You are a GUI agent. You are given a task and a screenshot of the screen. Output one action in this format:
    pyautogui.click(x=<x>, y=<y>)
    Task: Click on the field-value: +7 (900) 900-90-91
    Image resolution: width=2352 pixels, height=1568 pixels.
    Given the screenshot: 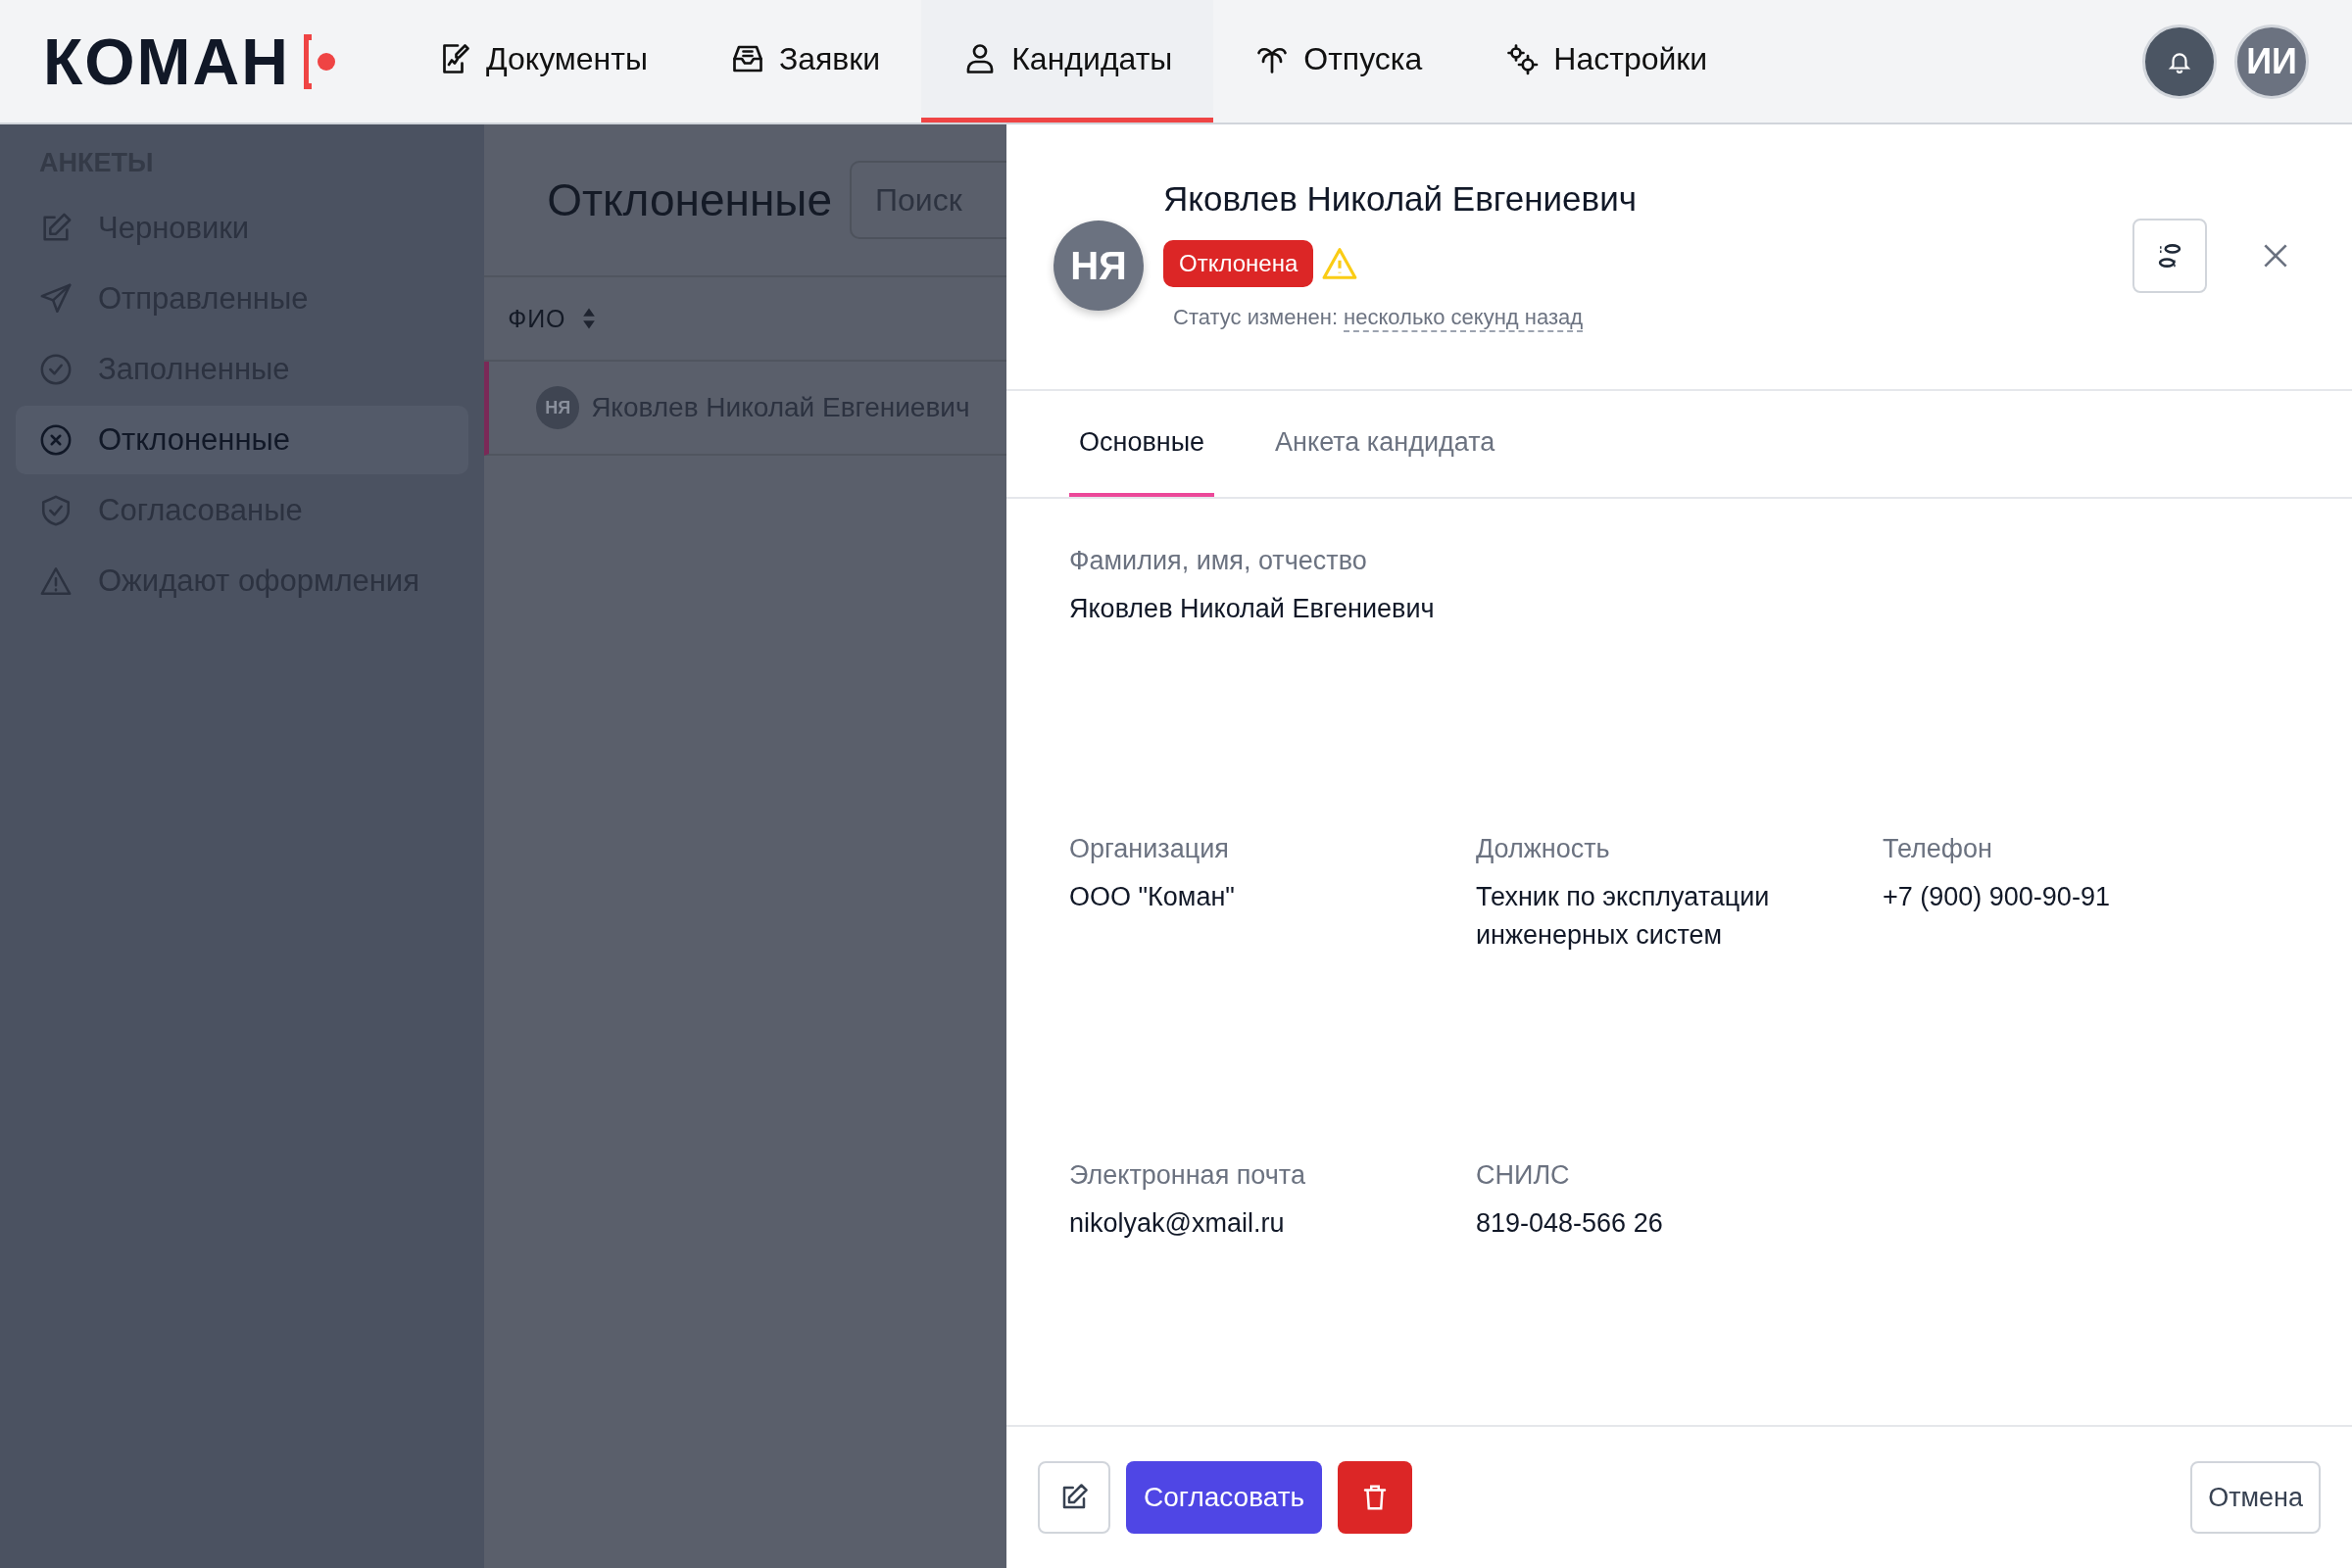 What is the action you would take?
    pyautogui.click(x=1997, y=897)
    